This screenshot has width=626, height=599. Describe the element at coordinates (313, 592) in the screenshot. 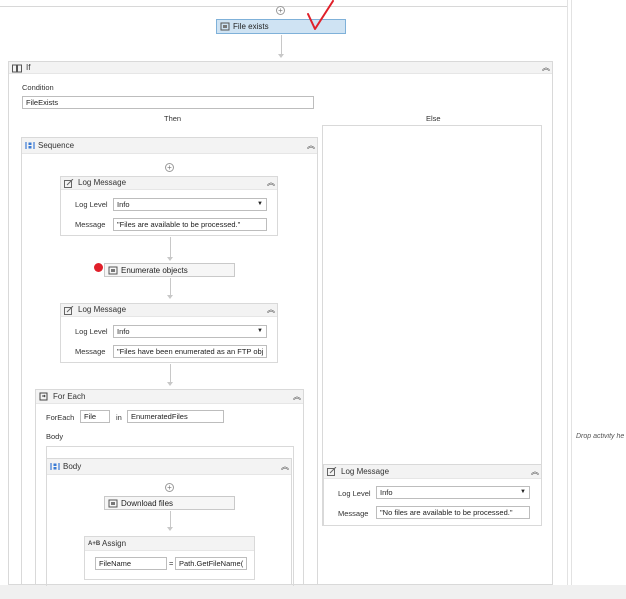

I see `horizontal-scrollbar` at that location.